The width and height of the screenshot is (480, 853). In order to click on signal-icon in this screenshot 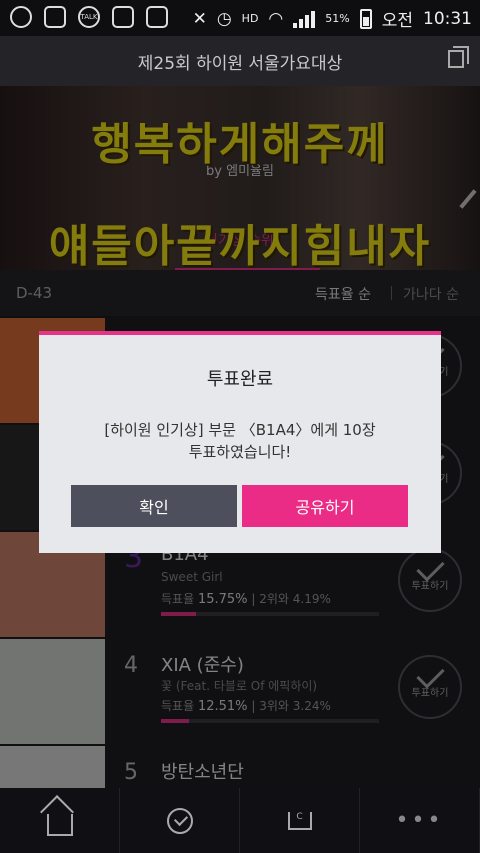, I will do `click(304, 19)`.